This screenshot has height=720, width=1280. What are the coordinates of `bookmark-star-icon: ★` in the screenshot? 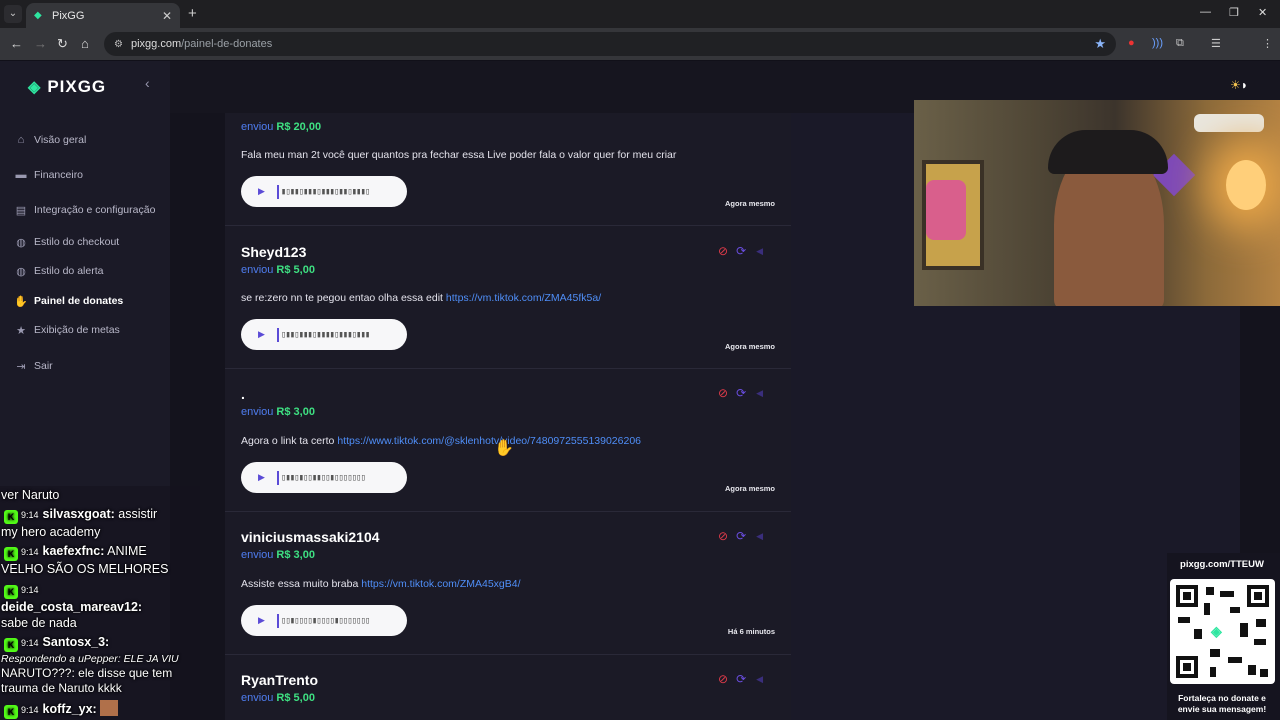 It's located at (1100, 44).